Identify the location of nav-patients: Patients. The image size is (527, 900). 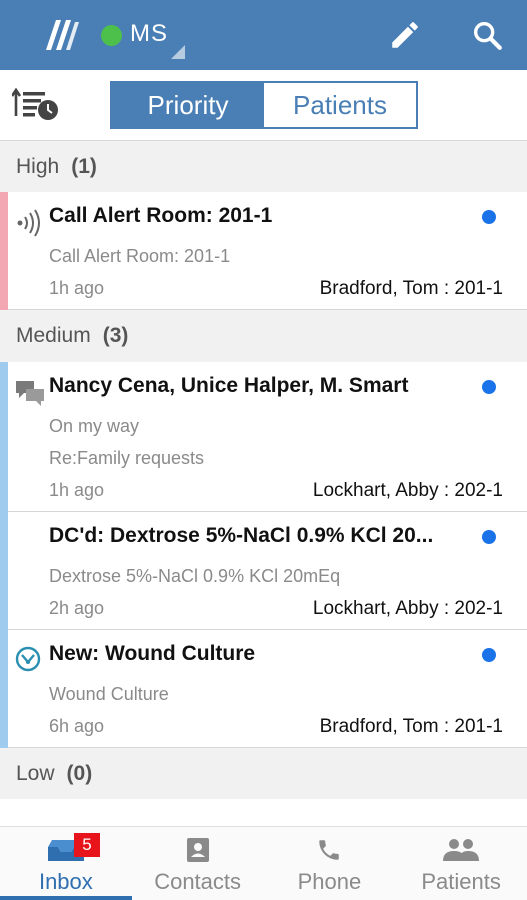
(461, 863).